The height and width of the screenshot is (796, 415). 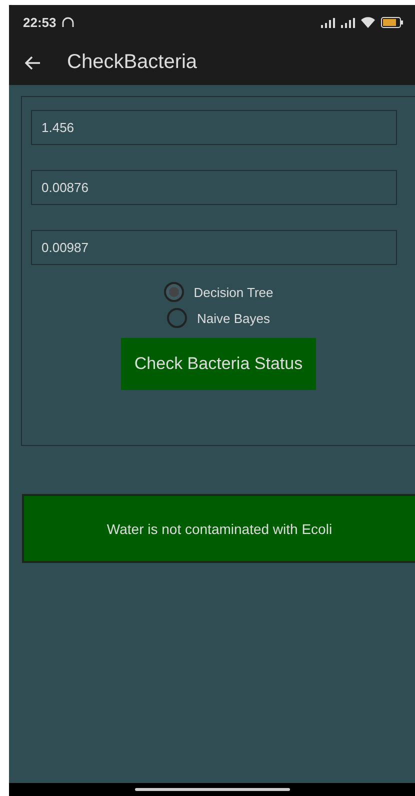 I want to click on app-title: CheckBacteria, so click(x=132, y=62).